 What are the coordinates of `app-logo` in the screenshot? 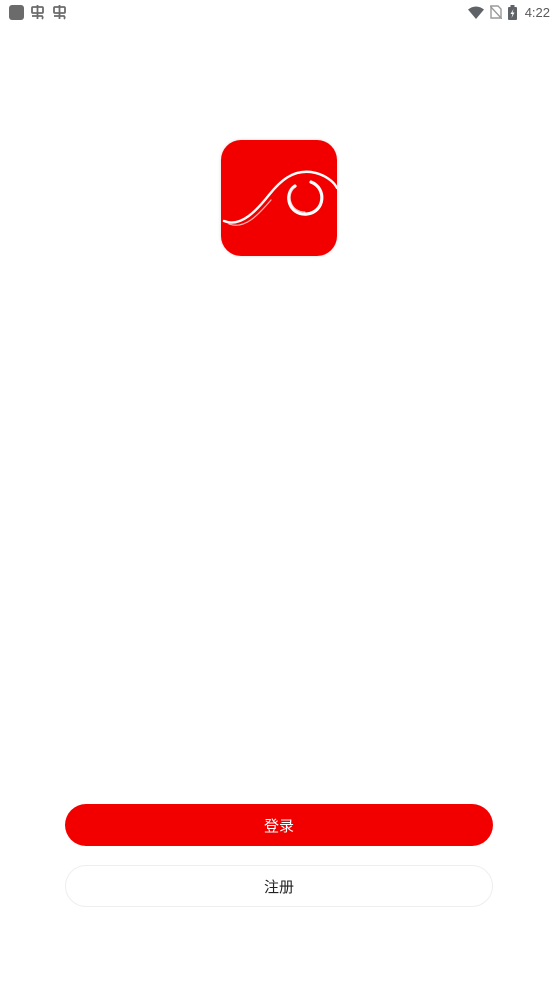 It's located at (279, 198).